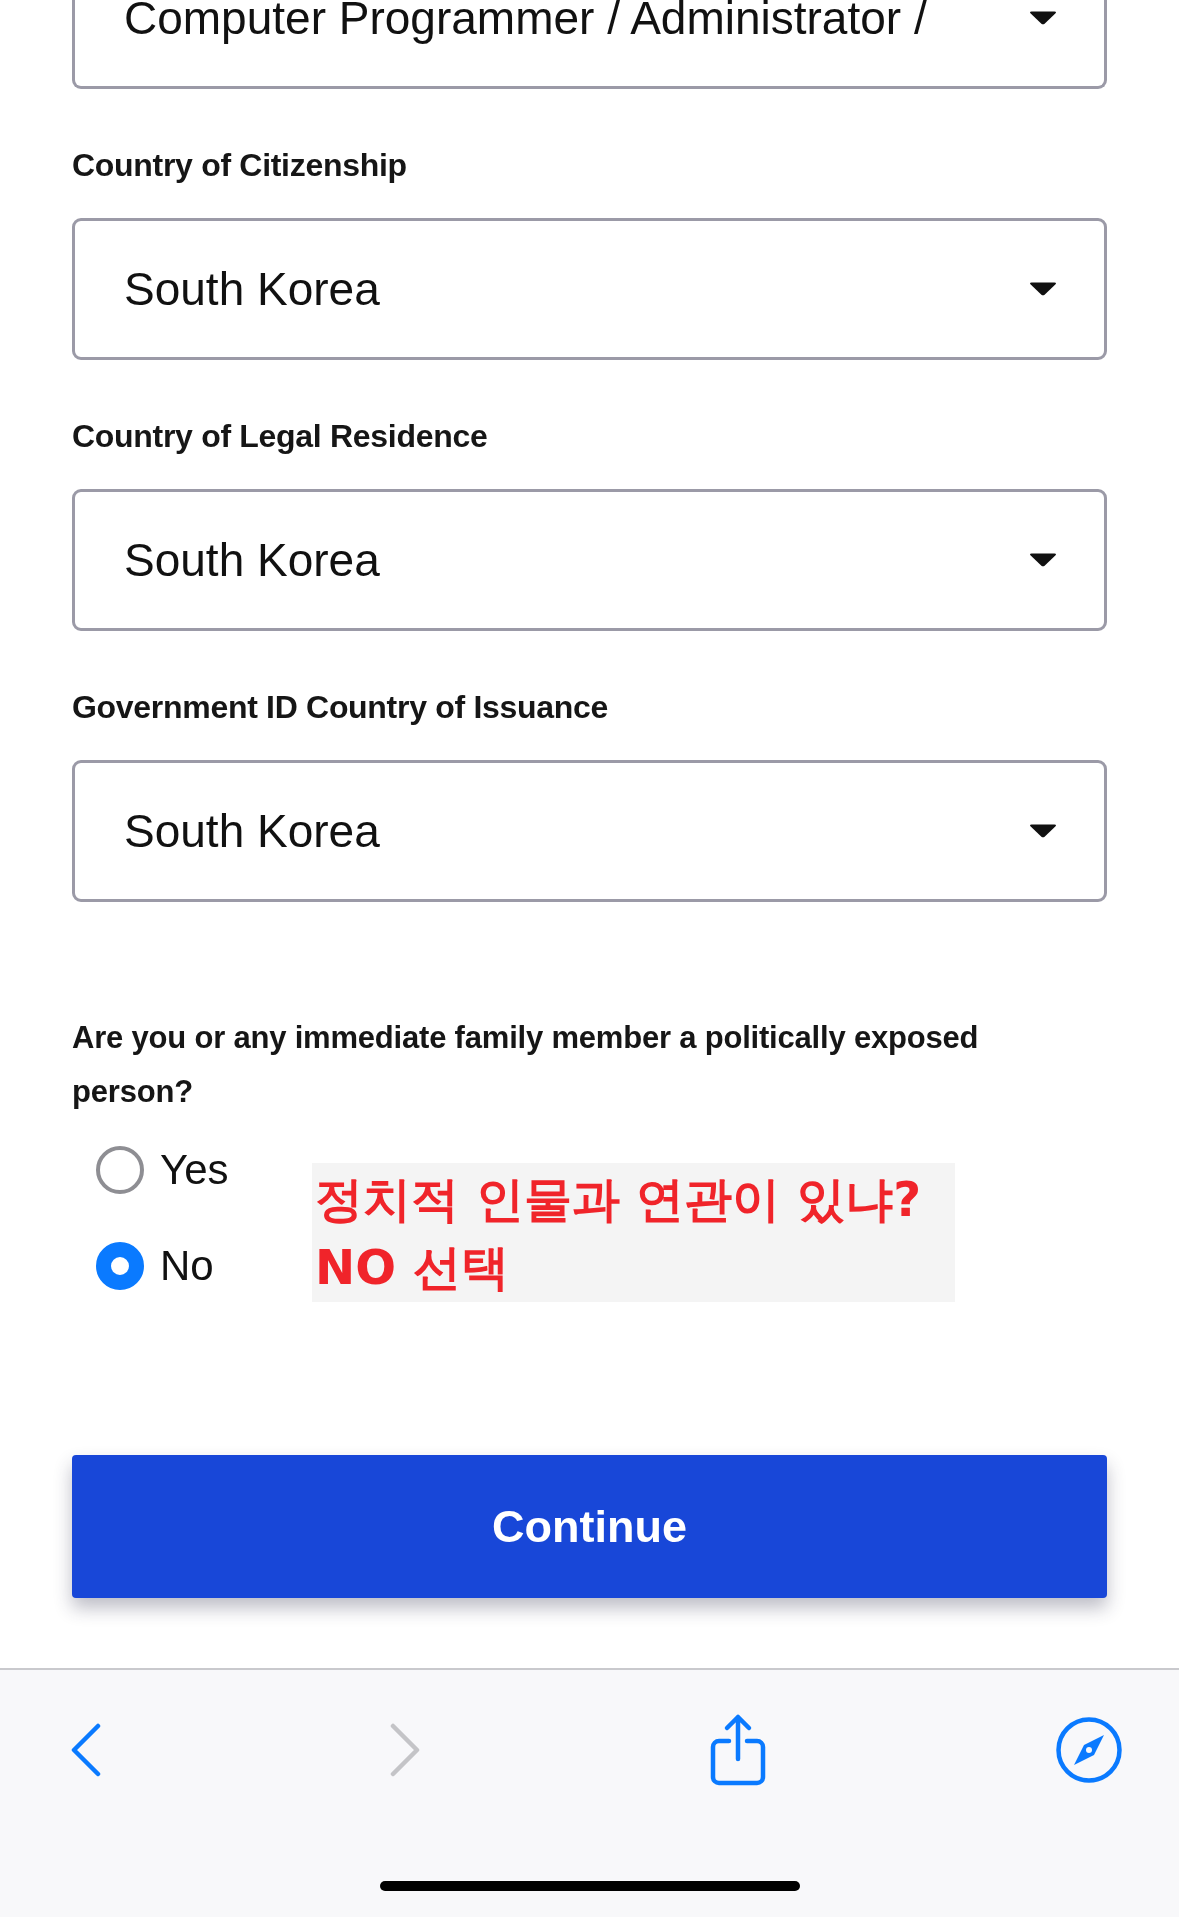 The image size is (1179, 1917). Describe the element at coordinates (618, 1199) in the screenshot. I see `annotation-text: 정치적 인물과 연관이 있냐?` at that location.